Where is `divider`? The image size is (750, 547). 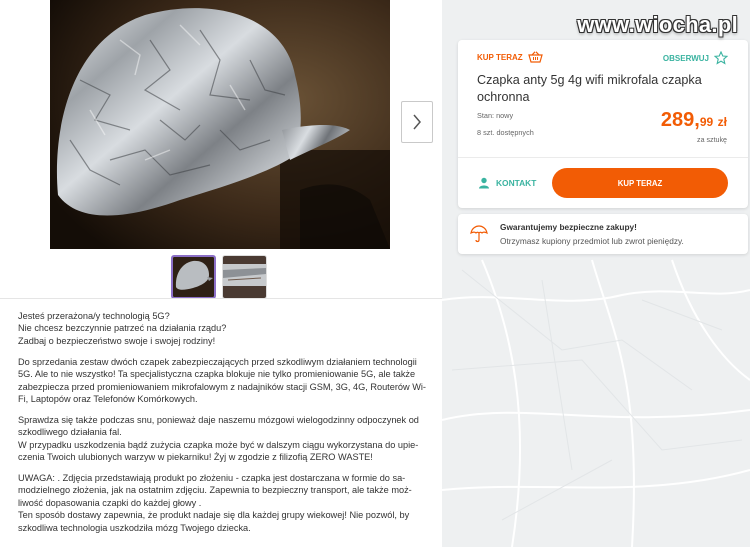
divider is located at coordinates (221, 298).